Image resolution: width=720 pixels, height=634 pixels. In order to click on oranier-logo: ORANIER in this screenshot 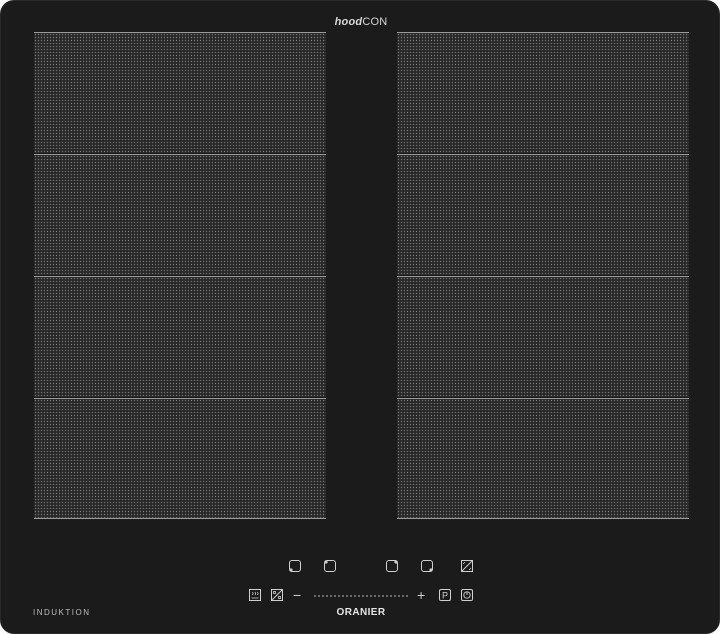, I will do `click(361, 612)`.